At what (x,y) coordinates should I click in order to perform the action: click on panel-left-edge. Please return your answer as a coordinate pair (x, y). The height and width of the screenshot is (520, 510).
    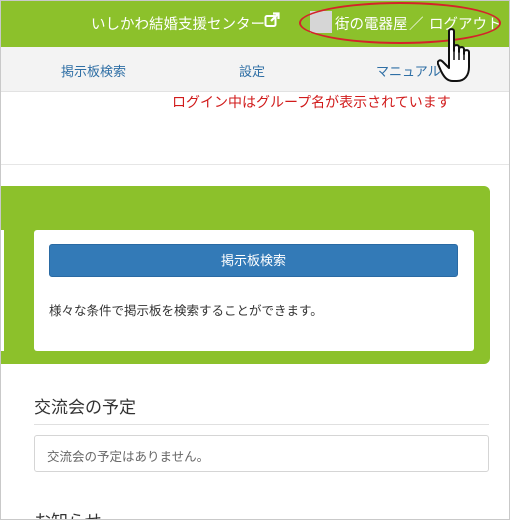
    Looking at the image, I should click on (2, 290).